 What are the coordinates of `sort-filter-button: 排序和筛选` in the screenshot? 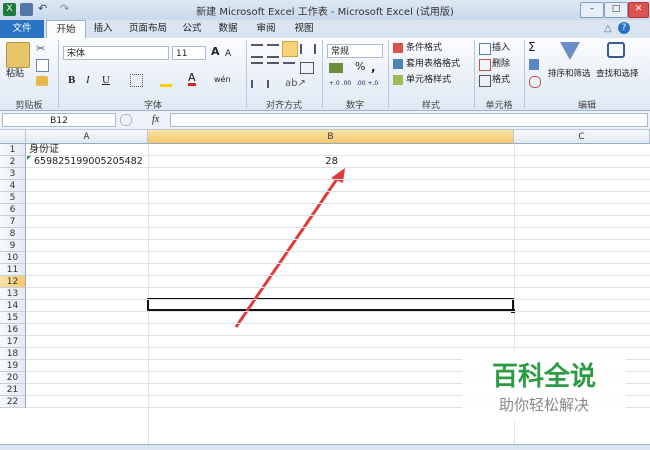 It's located at (569, 74).